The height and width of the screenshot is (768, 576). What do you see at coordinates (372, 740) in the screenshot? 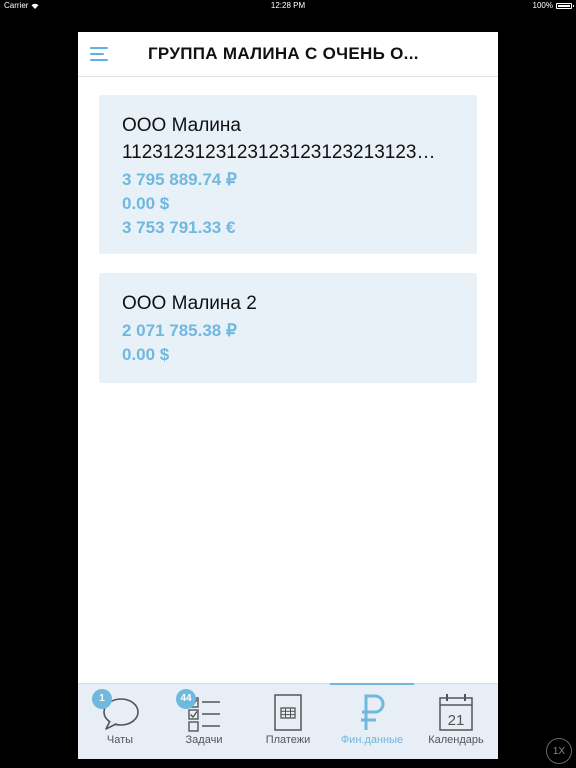
I see `tab-fin-data-label: Фин.данные` at bounding box center [372, 740].